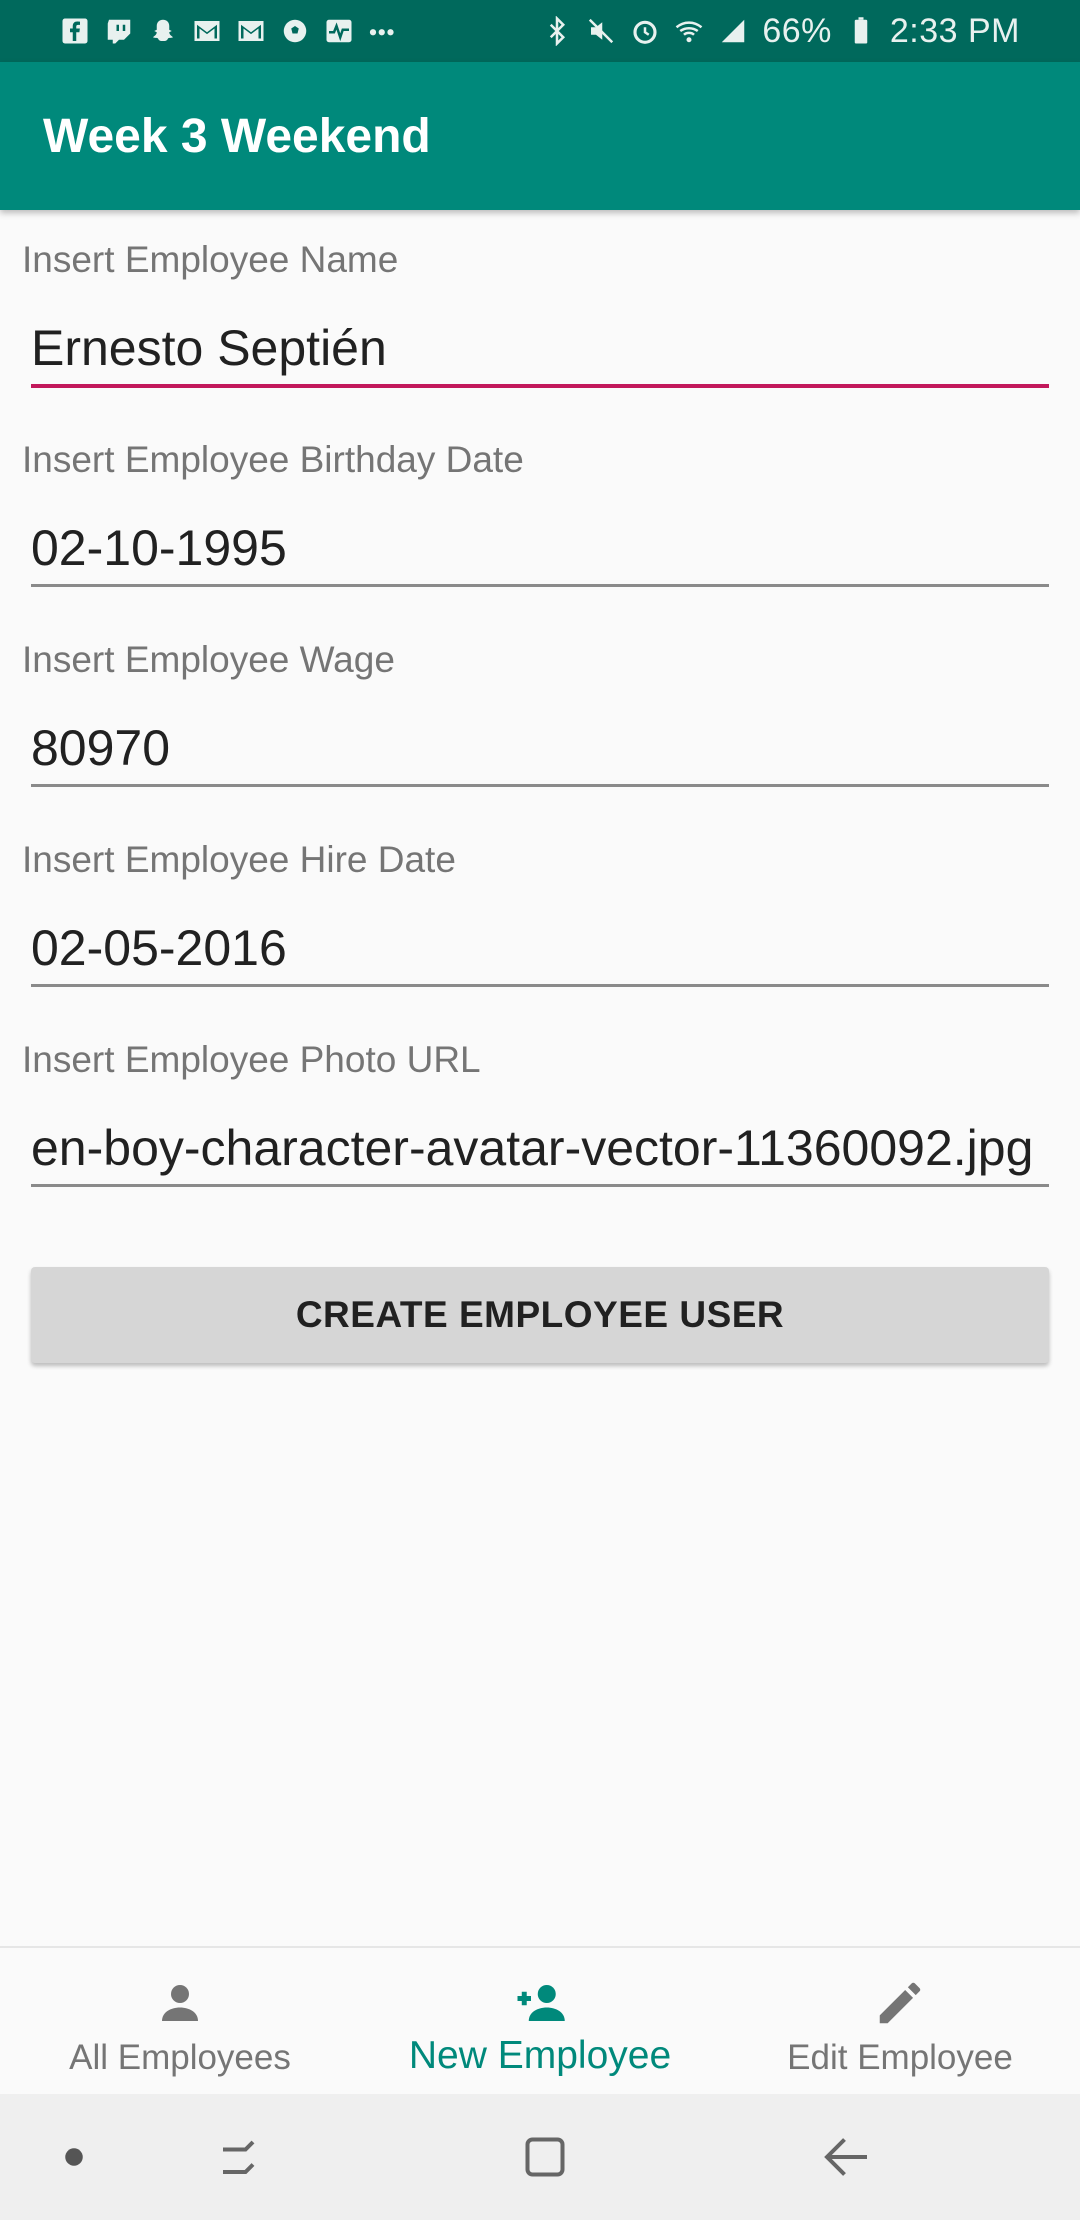 Image resolution: width=1080 pixels, height=2220 pixels. What do you see at coordinates (540, 350) in the screenshot?
I see `name-input` at bounding box center [540, 350].